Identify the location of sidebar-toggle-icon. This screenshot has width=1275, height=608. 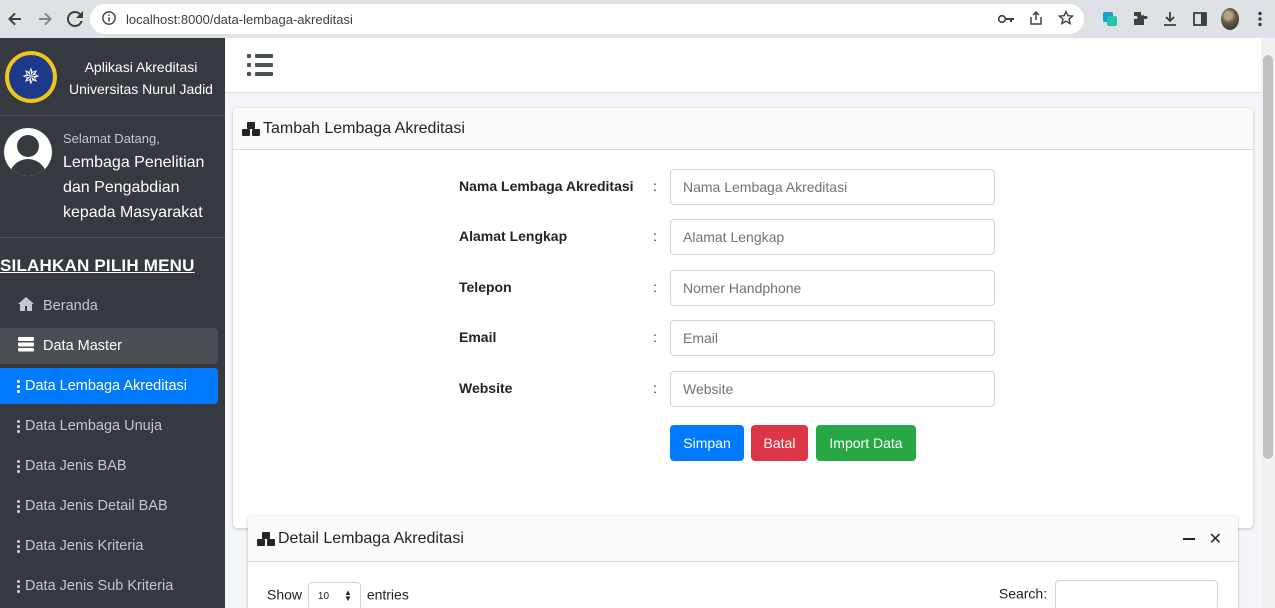
(260, 65).